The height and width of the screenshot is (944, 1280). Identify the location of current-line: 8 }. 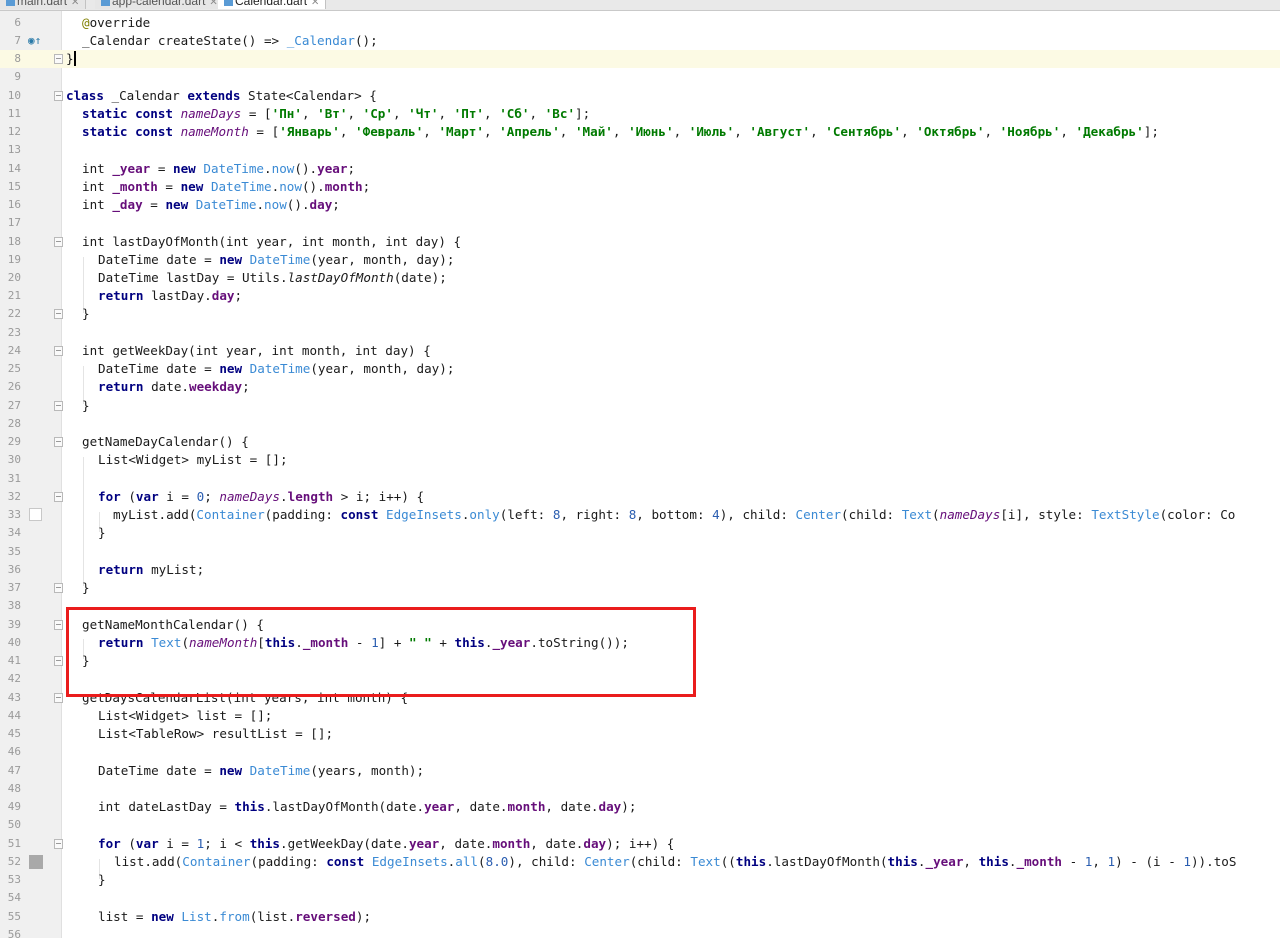
(640, 59).